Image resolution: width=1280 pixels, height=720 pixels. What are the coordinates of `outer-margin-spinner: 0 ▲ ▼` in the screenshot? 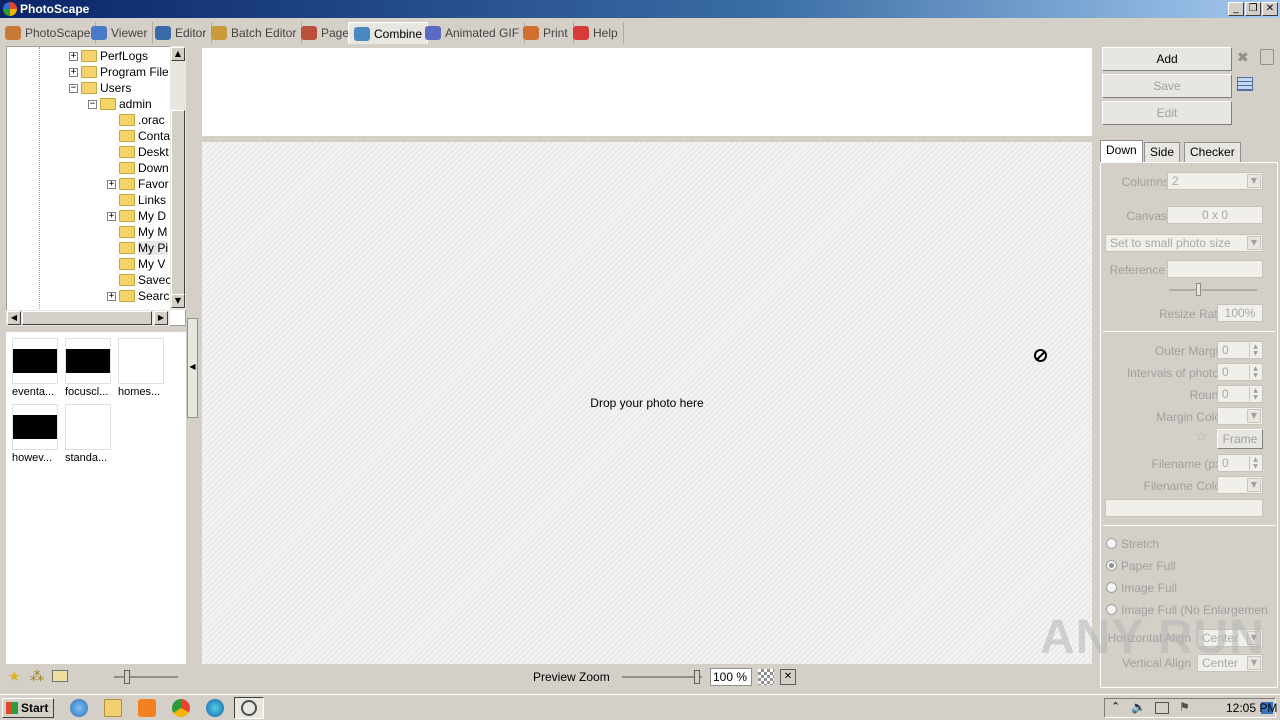 It's located at (1240, 350).